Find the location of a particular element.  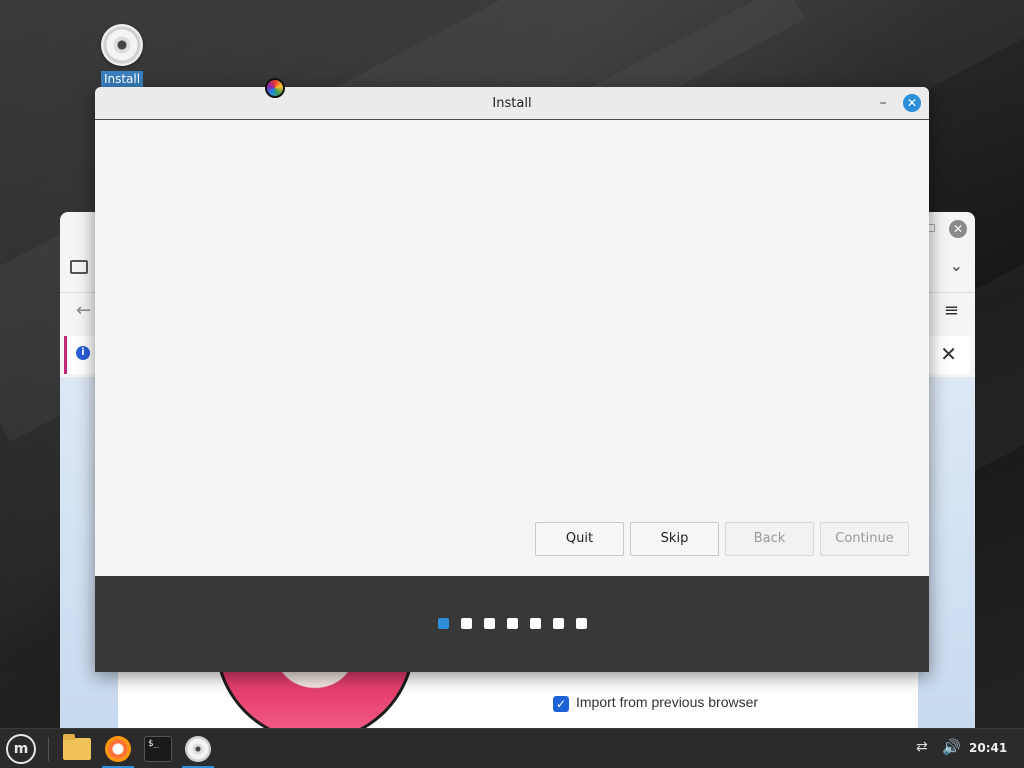

back-button: Back is located at coordinates (769, 539).